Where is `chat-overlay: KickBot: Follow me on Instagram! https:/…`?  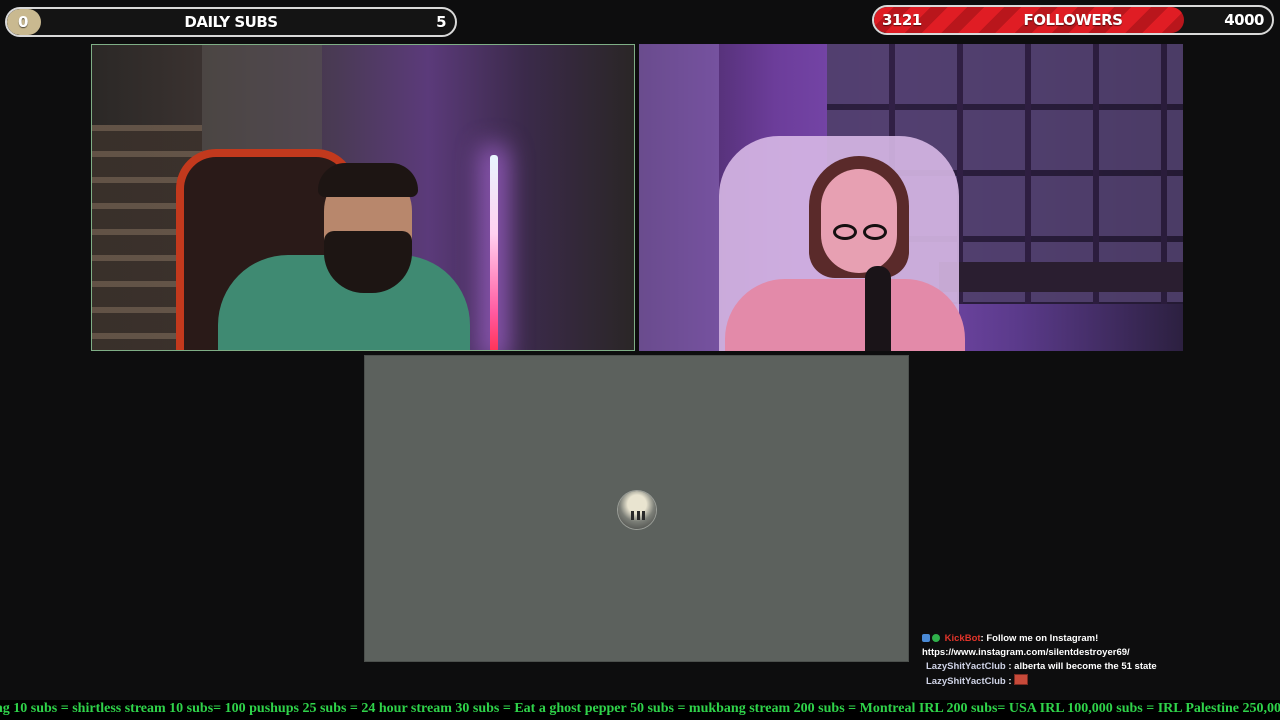 chat-overlay: KickBot: Follow me on Instagram! https:/… is located at coordinates (1092, 660).